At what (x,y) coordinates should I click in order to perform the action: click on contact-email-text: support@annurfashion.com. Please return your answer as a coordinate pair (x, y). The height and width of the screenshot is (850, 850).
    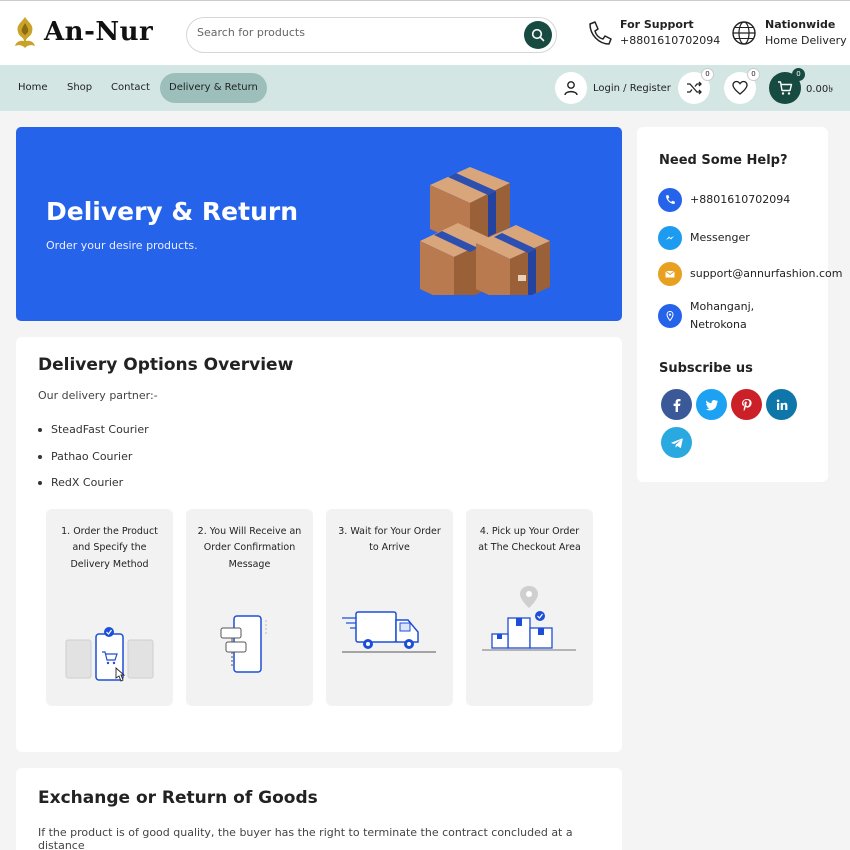
    Looking at the image, I should click on (766, 273).